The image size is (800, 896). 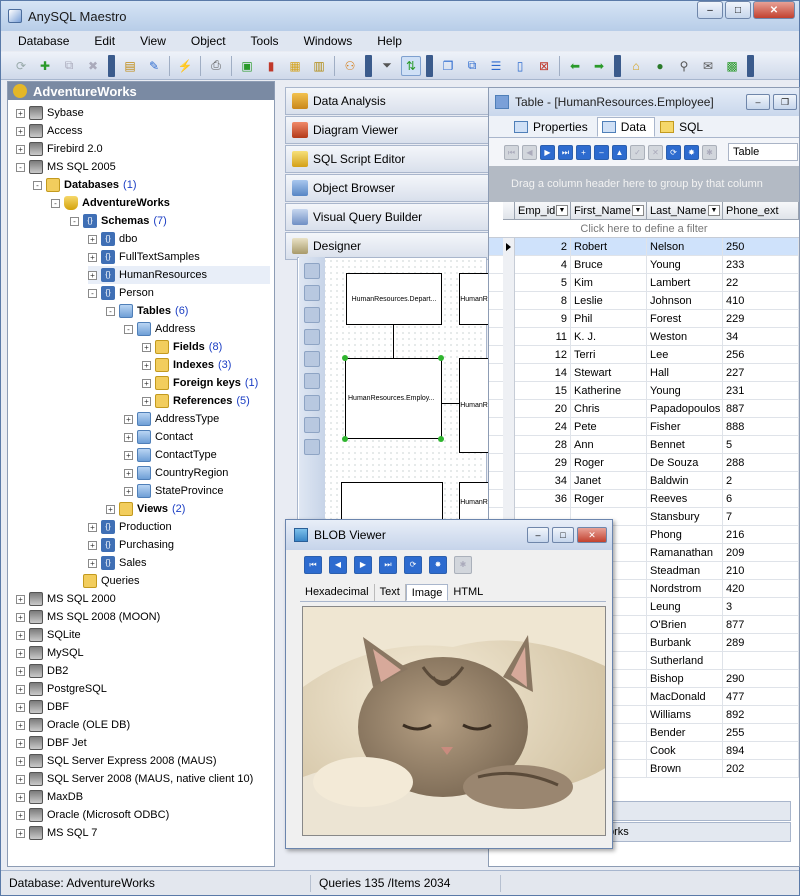 What do you see at coordinates (763, 152) in the screenshot?
I see `view-mode-select: Table` at bounding box center [763, 152].